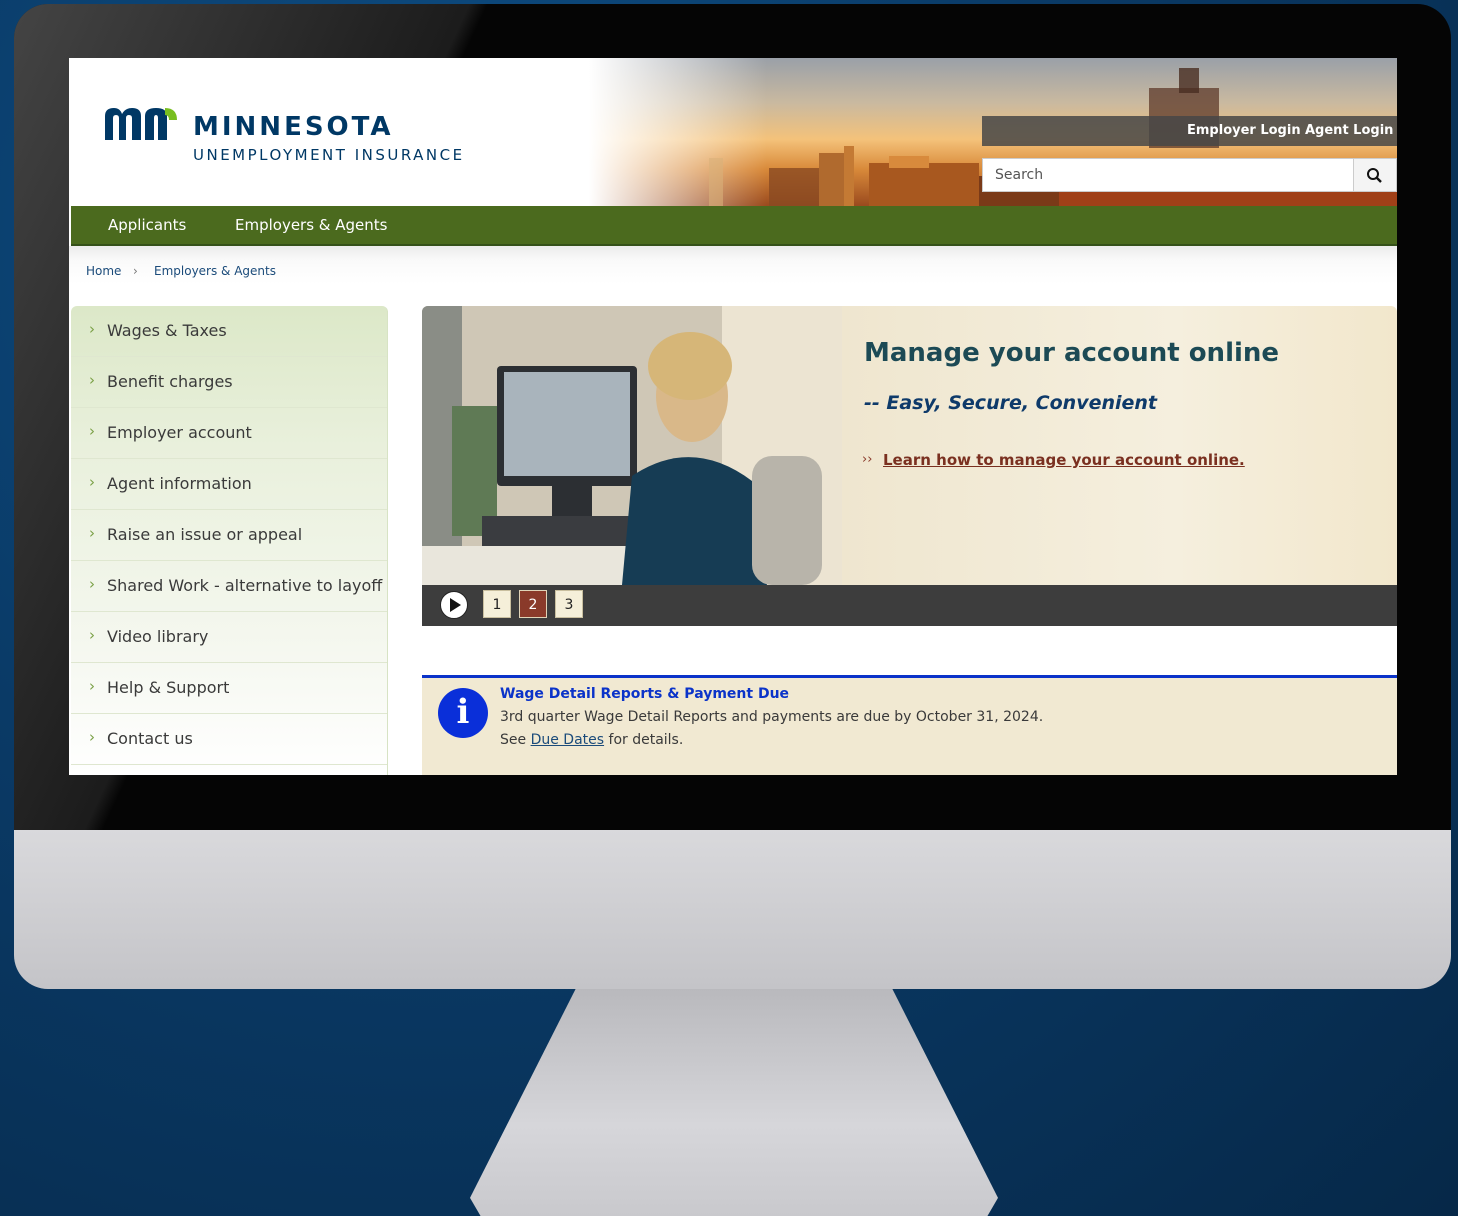 This screenshot has width=1458, height=1216. Describe the element at coordinates (147, 225) in the screenshot. I see `nav-applicants: Applicants` at that location.